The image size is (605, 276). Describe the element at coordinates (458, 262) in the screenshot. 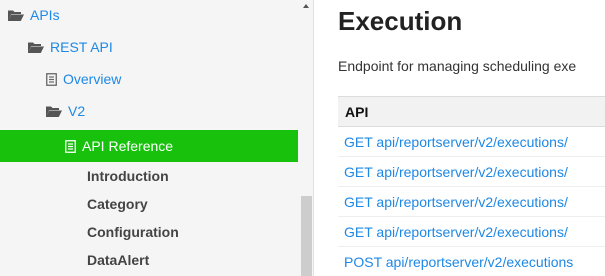

I see `api-link: POST api/reportserver/v2/executions` at that location.